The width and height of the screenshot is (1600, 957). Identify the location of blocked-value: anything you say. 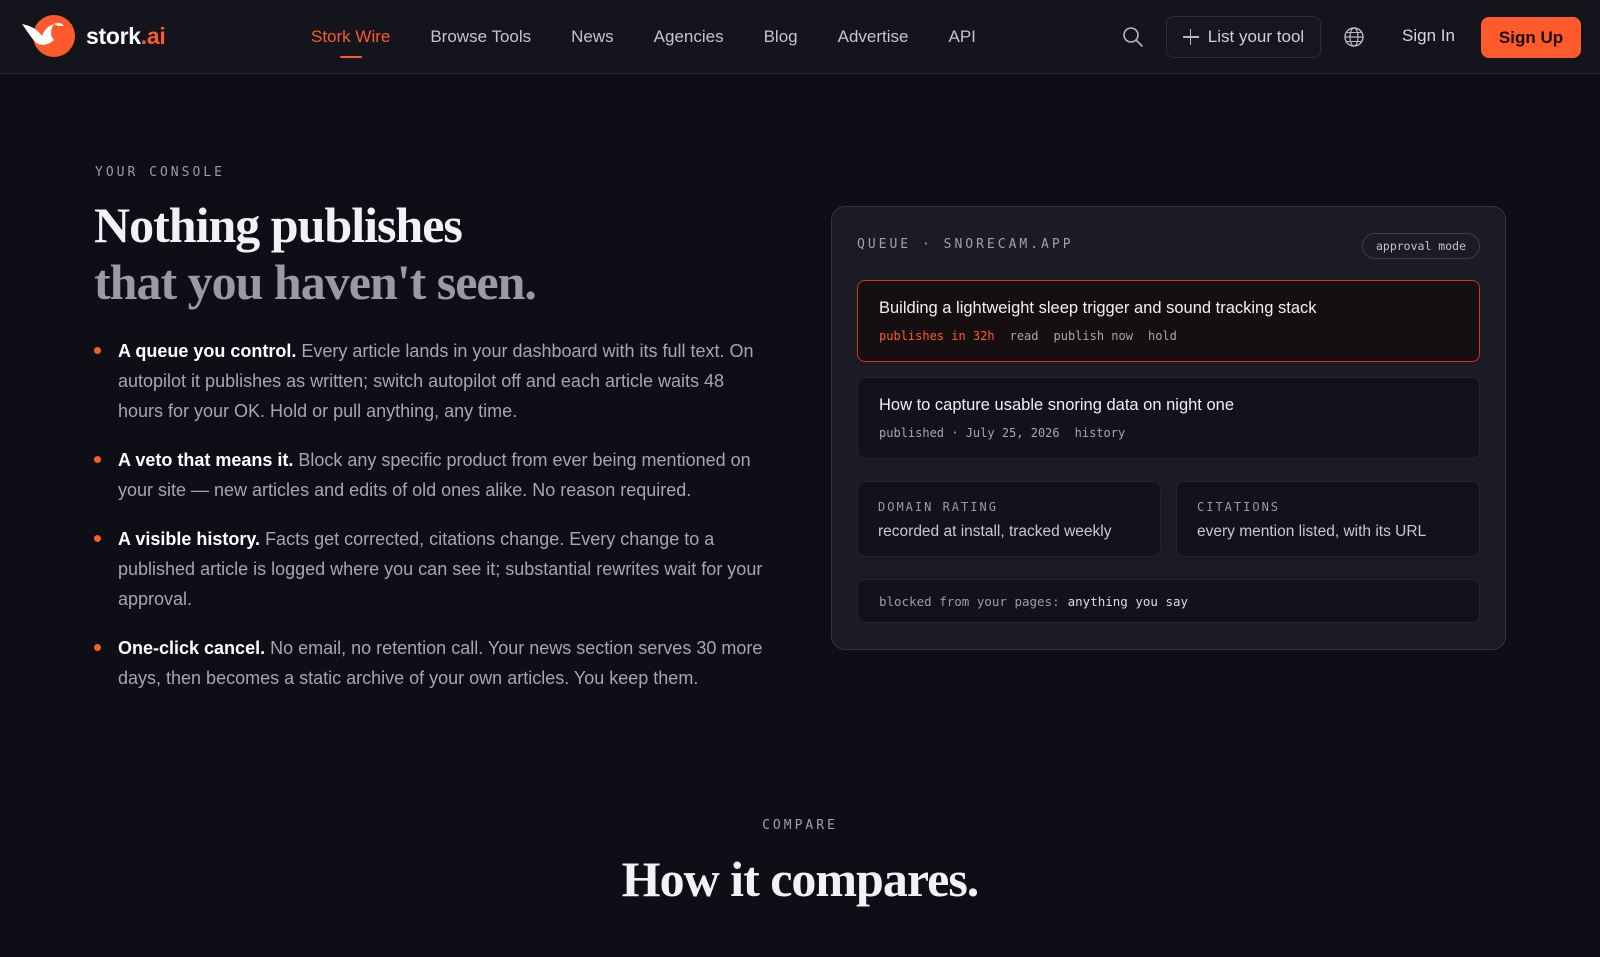
(1128, 601).